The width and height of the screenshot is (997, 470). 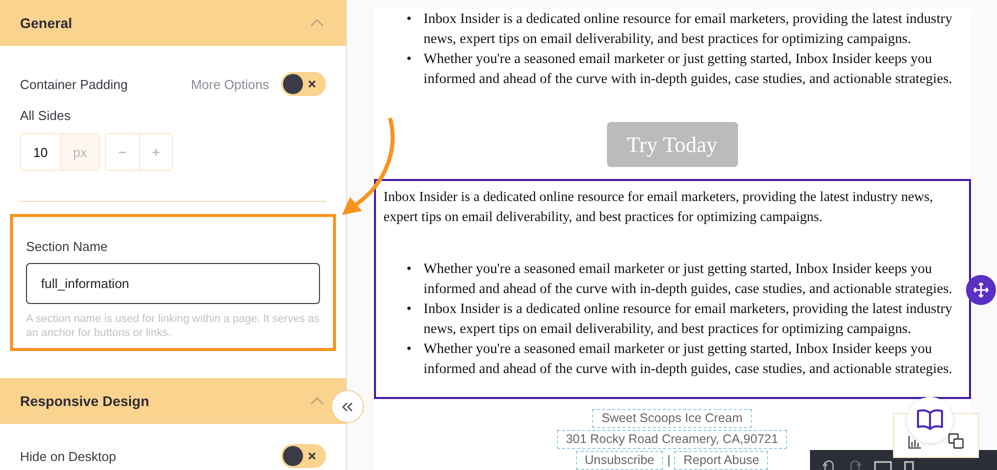 I want to click on move-handle, so click(x=981, y=290).